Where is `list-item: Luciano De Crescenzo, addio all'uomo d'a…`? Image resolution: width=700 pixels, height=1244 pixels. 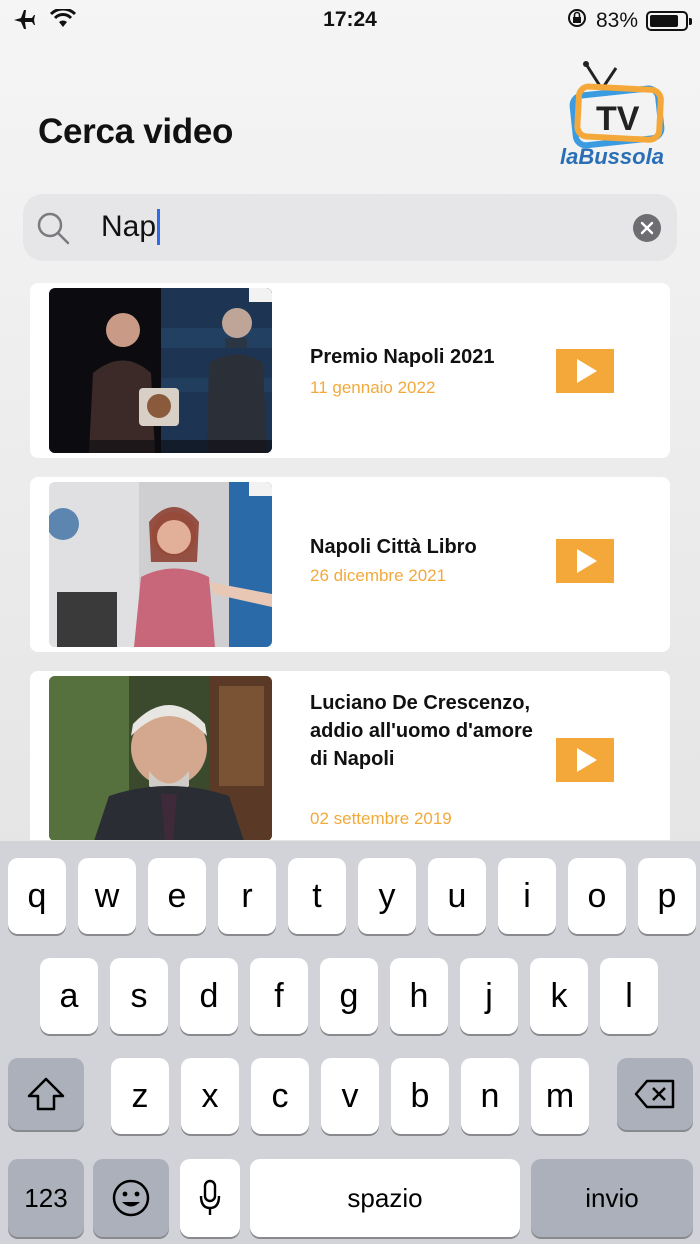 list-item: Luciano De Crescenzo, addio all'uomo d'a… is located at coordinates (350, 755).